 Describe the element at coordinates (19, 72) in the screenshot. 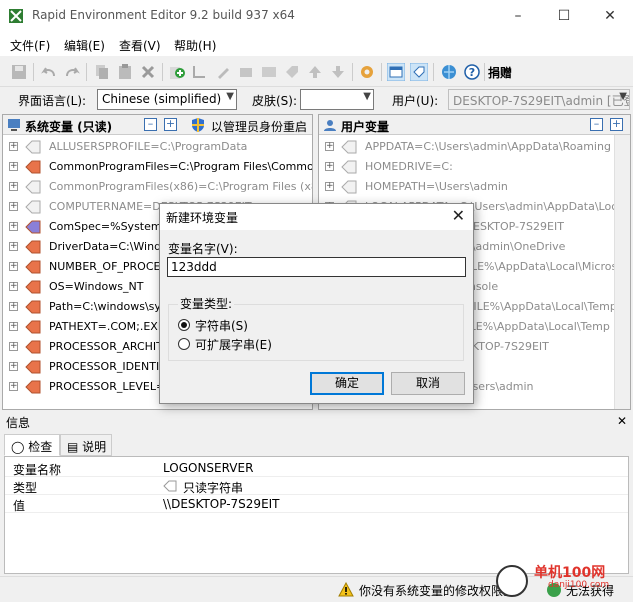

I see `save-icon` at that location.